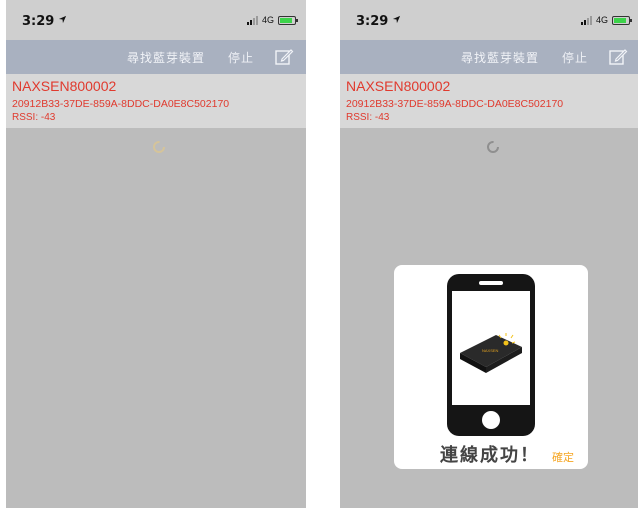  What do you see at coordinates (491, 355) in the screenshot?
I see `phone-with-device-illustration: NAXSEN` at bounding box center [491, 355].